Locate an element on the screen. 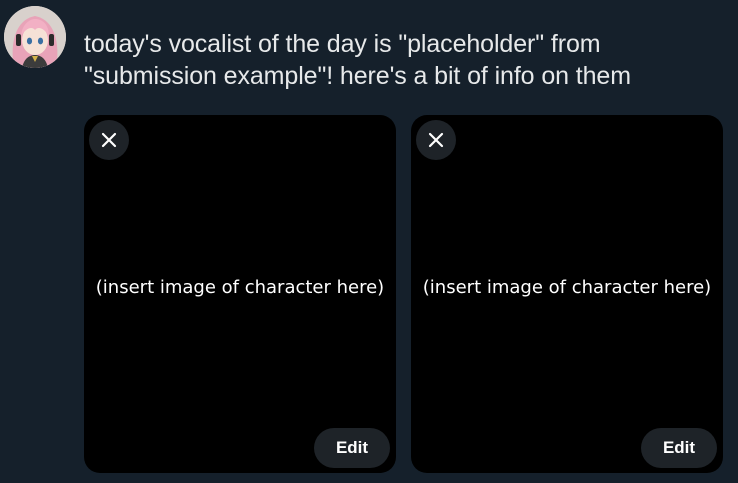  avatar is located at coordinates (35, 37).